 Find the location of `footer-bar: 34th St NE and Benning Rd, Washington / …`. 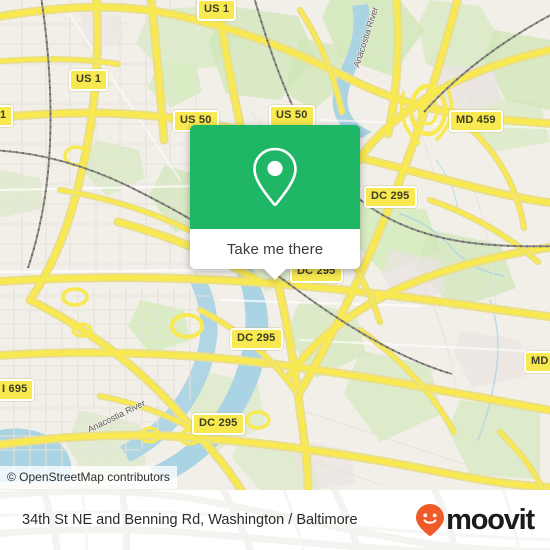

footer-bar: 34th St NE and Benning Rd, Washington / … is located at coordinates (275, 520).